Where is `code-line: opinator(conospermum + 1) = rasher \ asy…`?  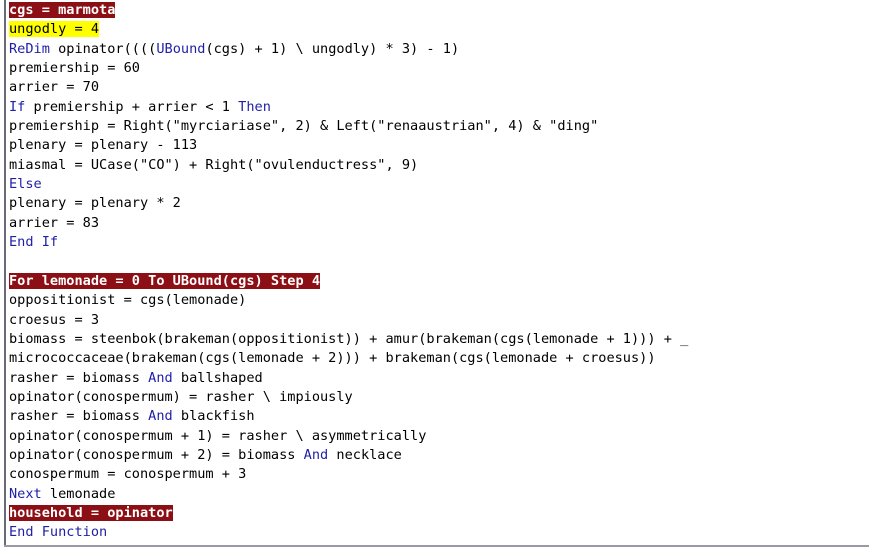
code-line: opinator(conospermum + 1) = rasher \ asy… is located at coordinates (439, 436).